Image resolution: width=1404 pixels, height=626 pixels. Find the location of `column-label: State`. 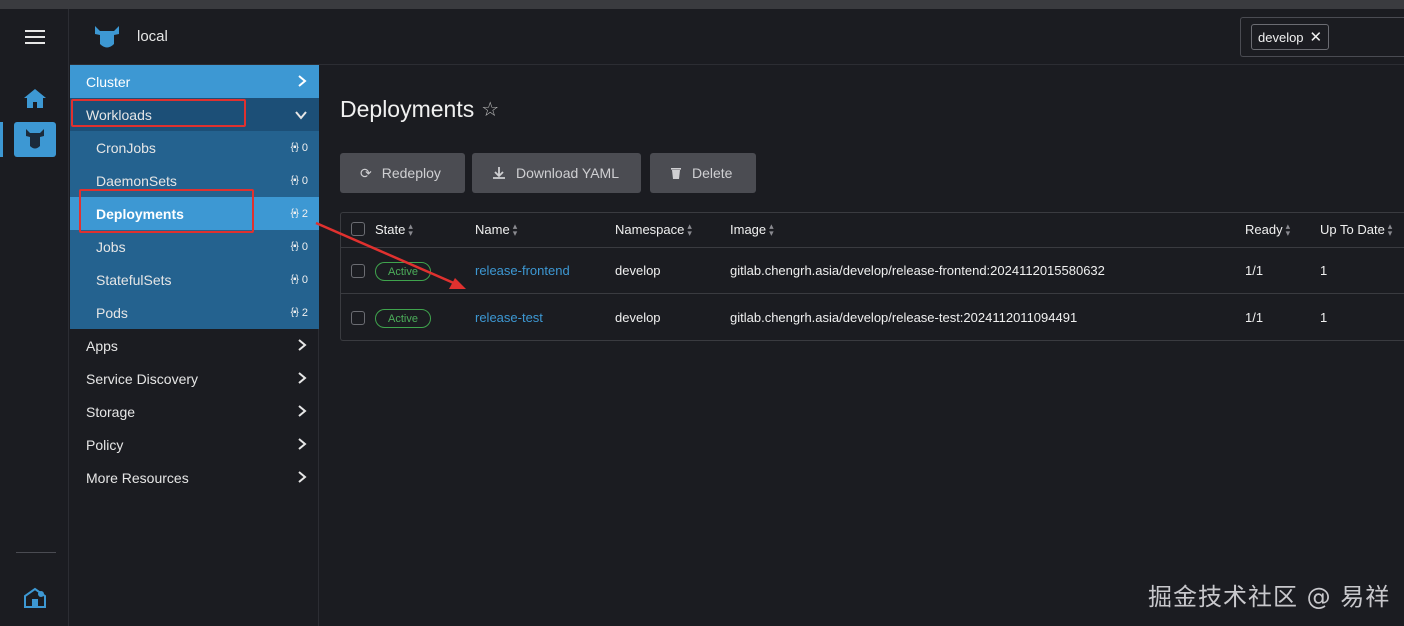

column-label: State is located at coordinates (390, 229).